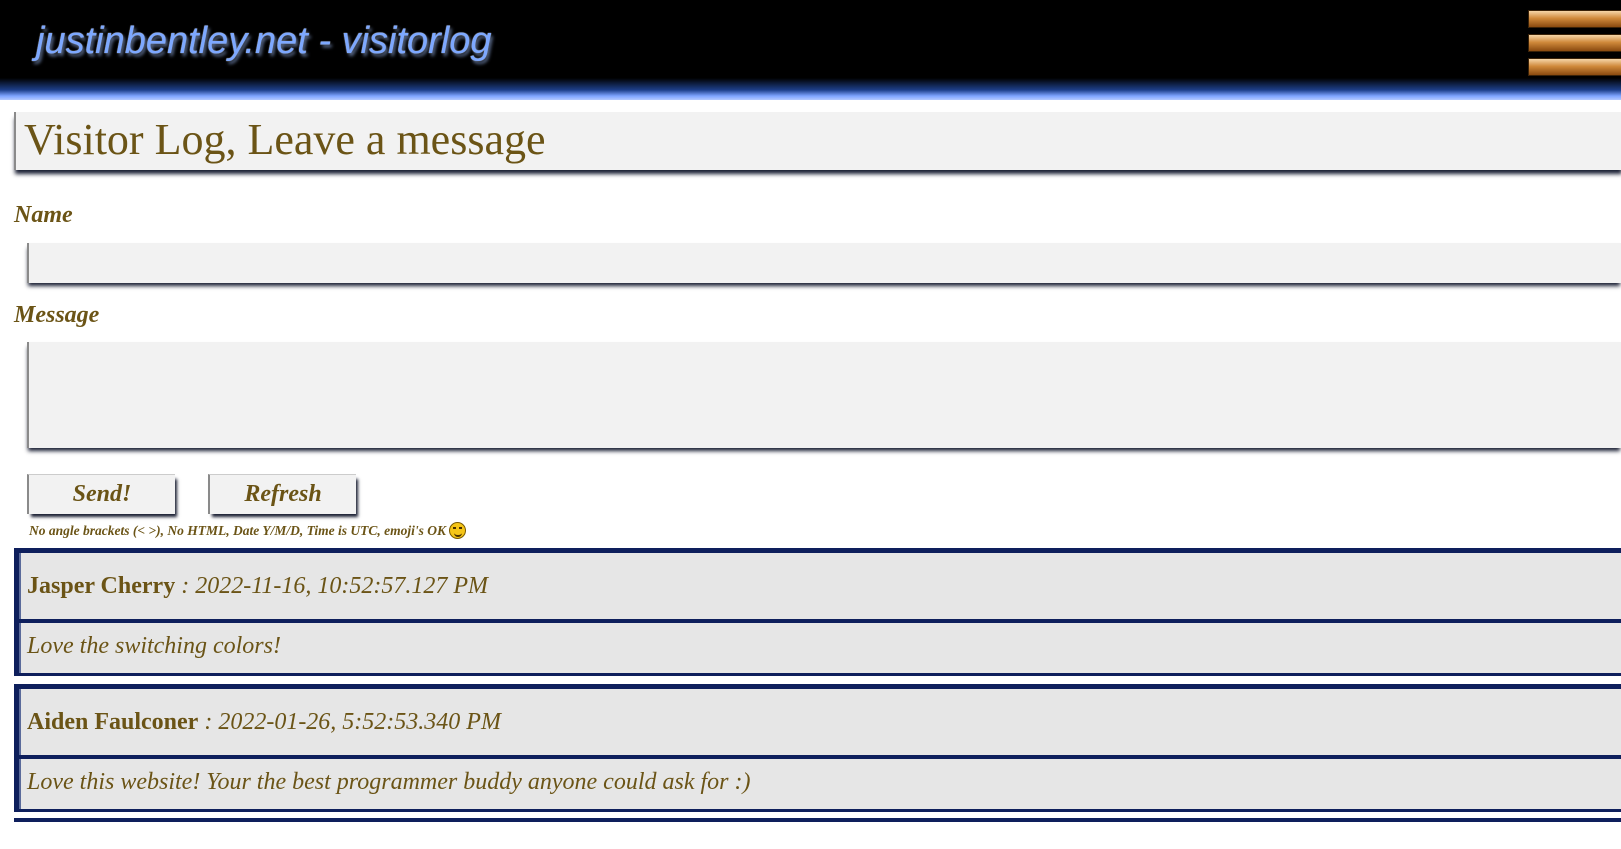 The width and height of the screenshot is (1621, 849). What do you see at coordinates (810, 50) in the screenshot?
I see `site-header: justinbentley.net - visitorlog` at bounding box center [810, 50].